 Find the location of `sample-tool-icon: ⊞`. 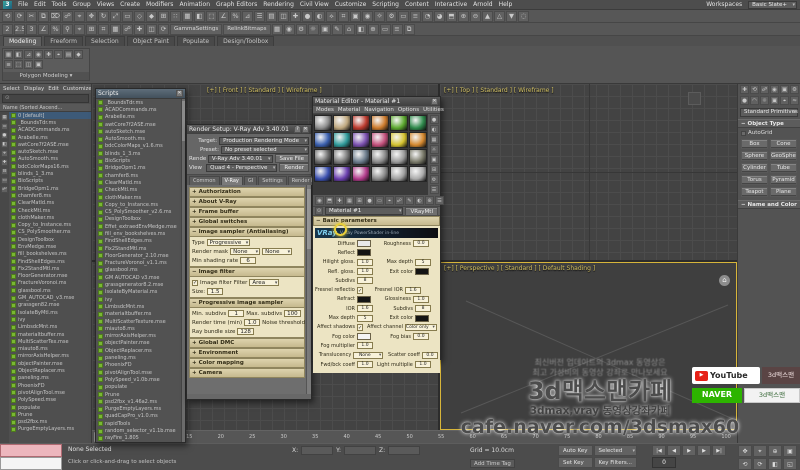

sample-tool-icon: ⊞ is located at coordinates (434, 169).